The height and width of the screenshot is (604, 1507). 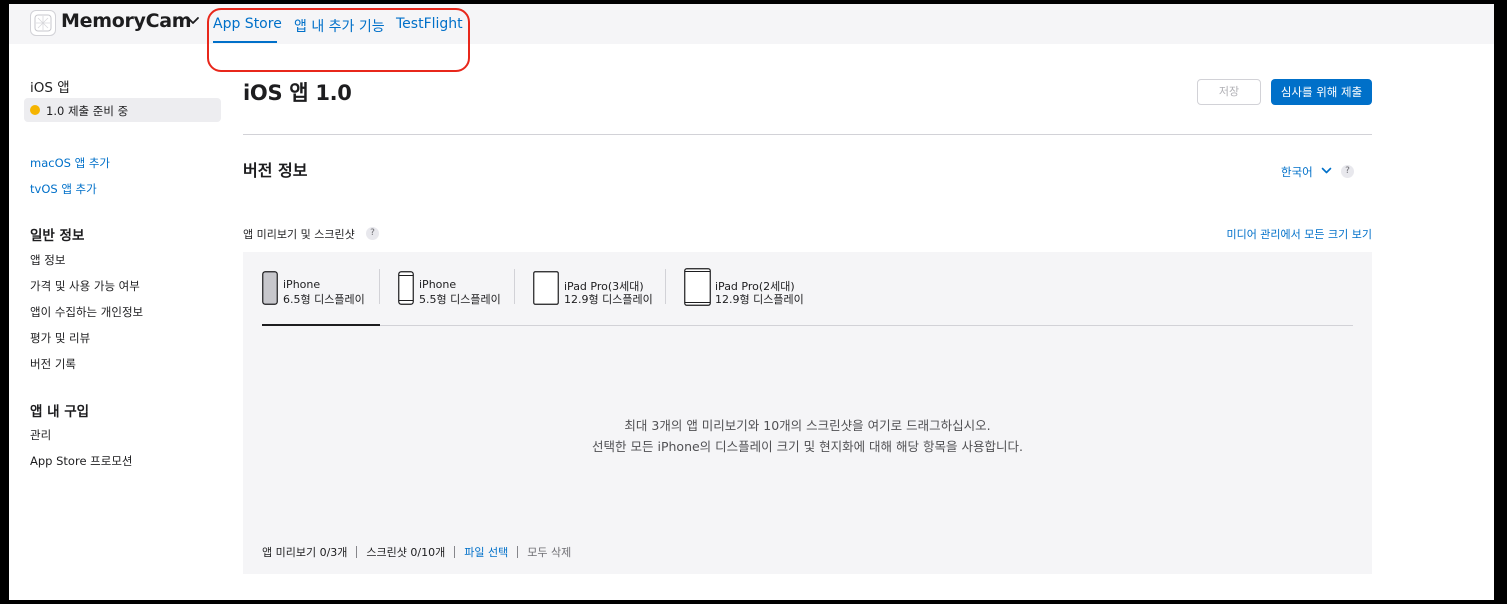 What do you see at coordinates (1229, 92) in the screenshot?
I see `save-button: 저장` at bounding box center [1229, 92].